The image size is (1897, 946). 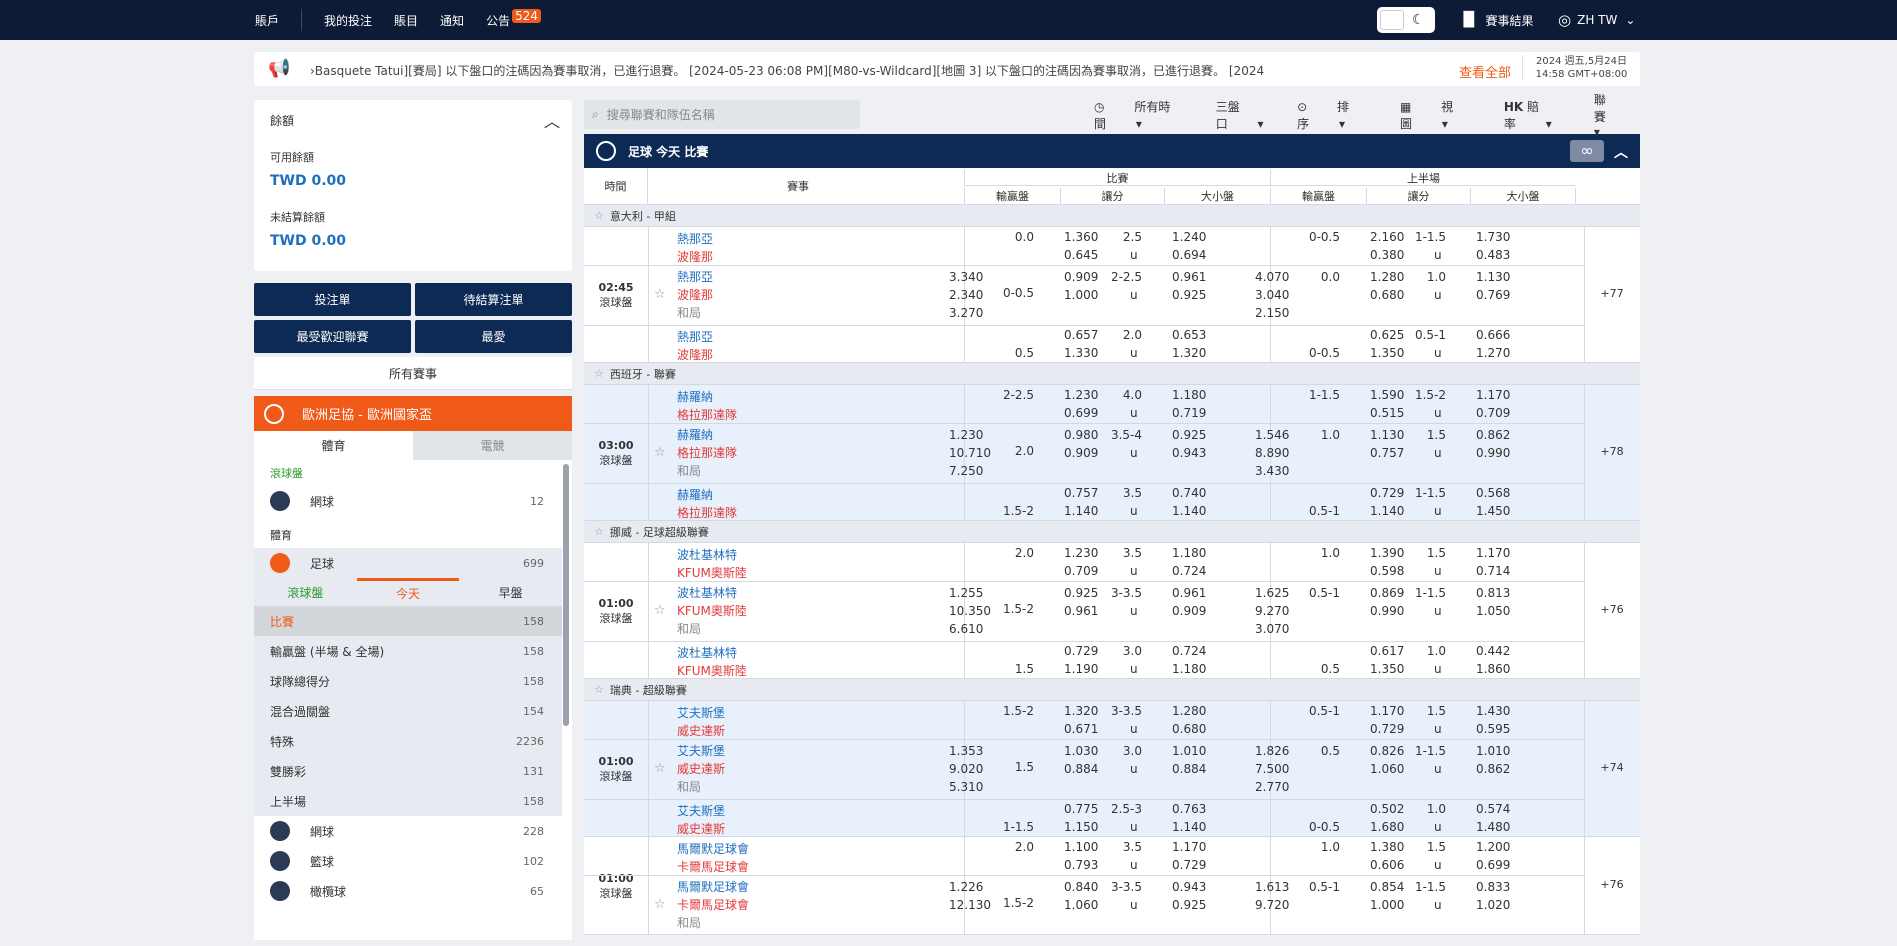 What do you see at coordinates (1081, 295) in the screenshot?
I see `odds-value: 1.000` at bounding box center [1081, 295].